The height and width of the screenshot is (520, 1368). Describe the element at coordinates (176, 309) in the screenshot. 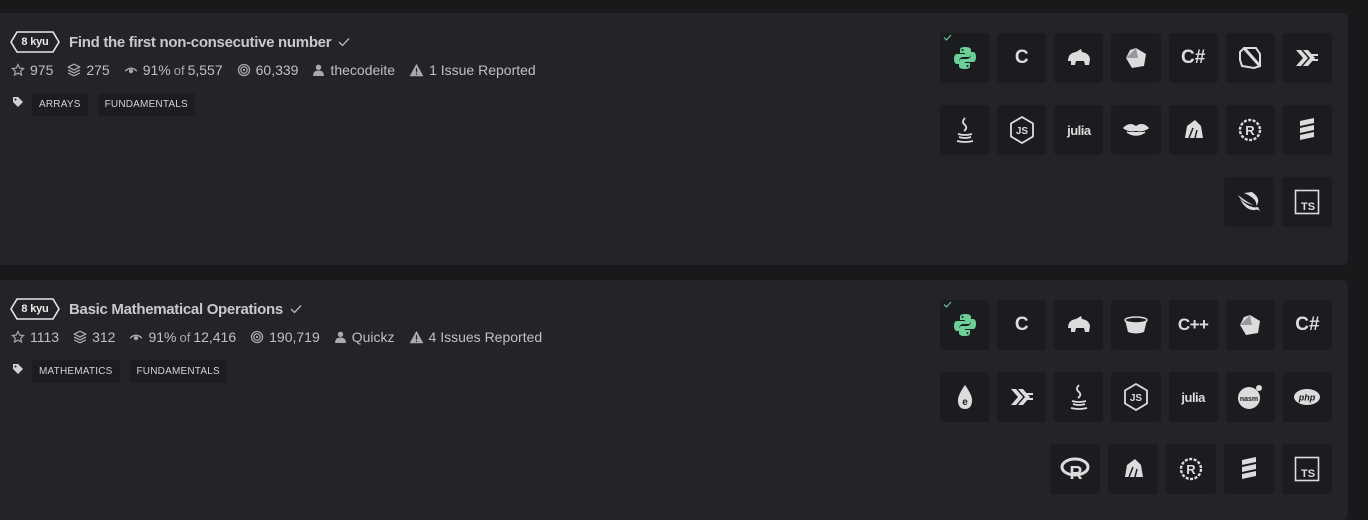

I see `kata-title: Basic Mathematical Operations` at that location.